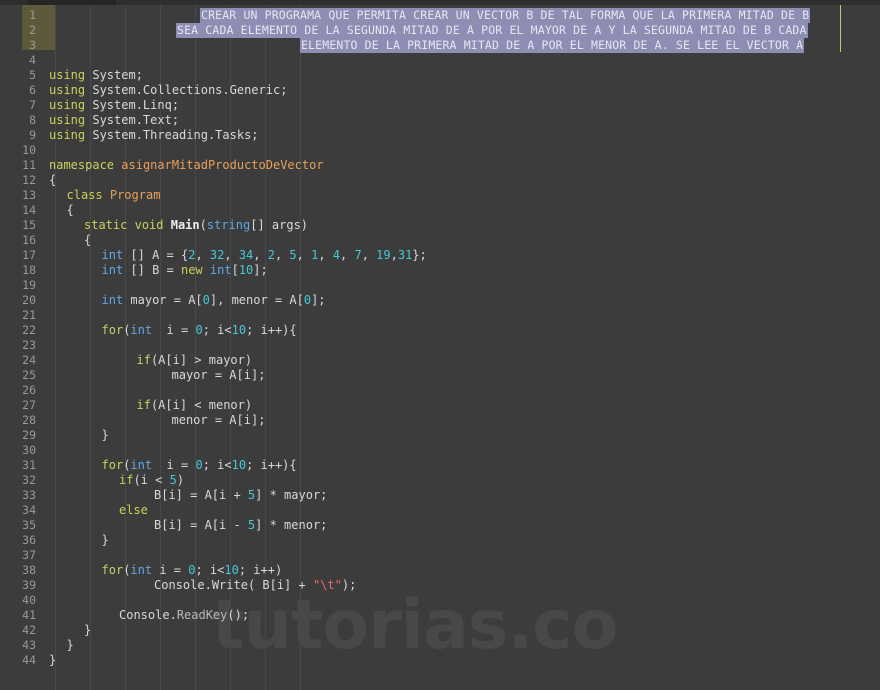  What do you see at coordinates (255, 585) in the screenshot?
I see `code-line: Console.Write( B[i] + "\t");` at bounding box center [255, 585].